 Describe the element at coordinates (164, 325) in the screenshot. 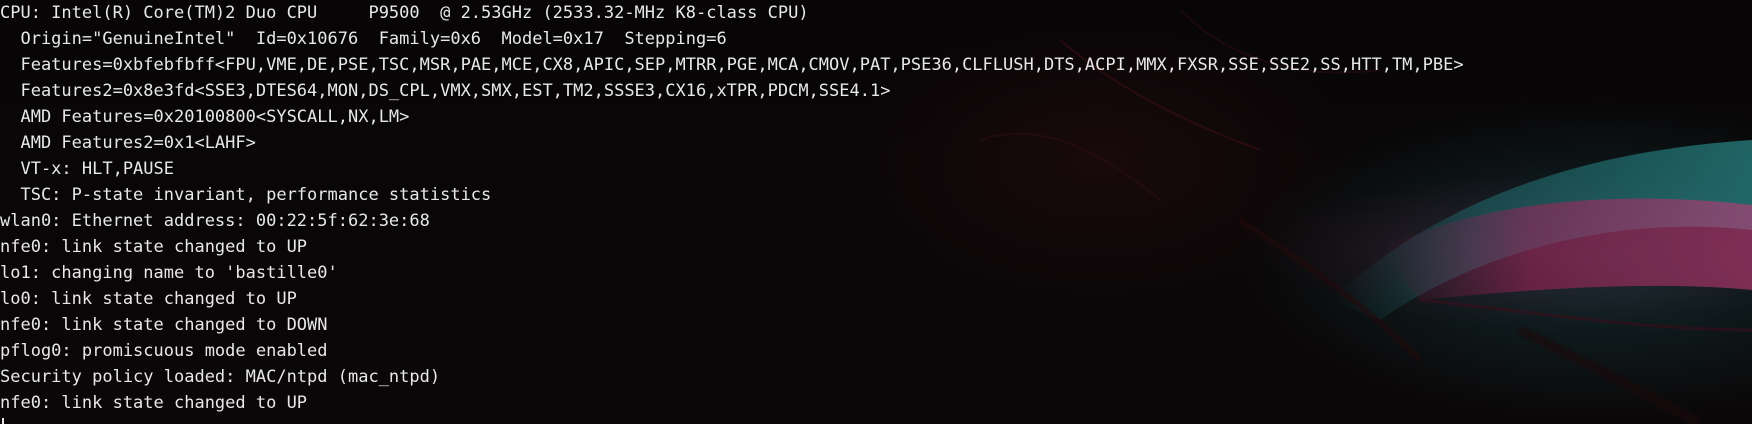

I see `log-line-nfe0-down: nfe0: link state changed to DOWN` at that location.